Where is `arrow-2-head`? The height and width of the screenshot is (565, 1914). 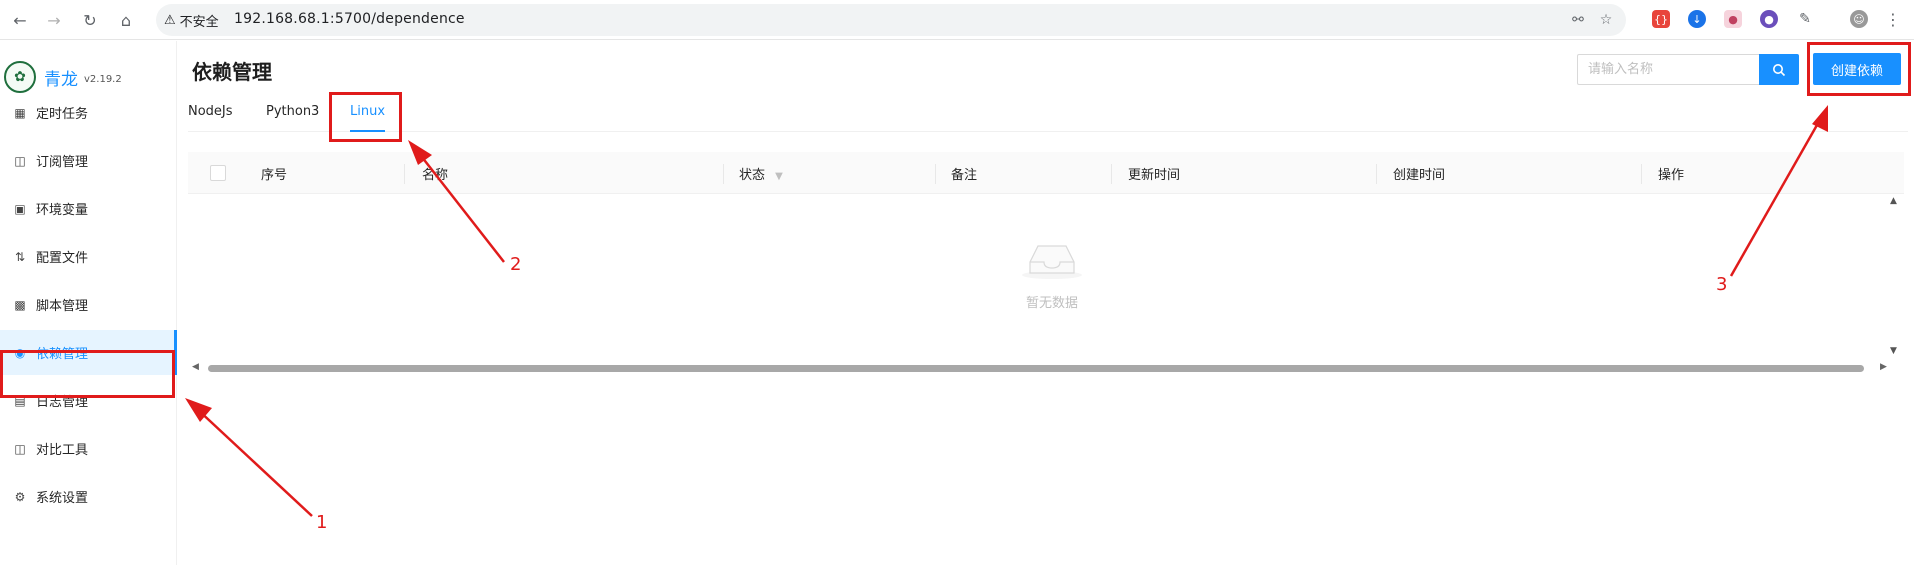 arrow-2-head is located at coordinates (420, 152).